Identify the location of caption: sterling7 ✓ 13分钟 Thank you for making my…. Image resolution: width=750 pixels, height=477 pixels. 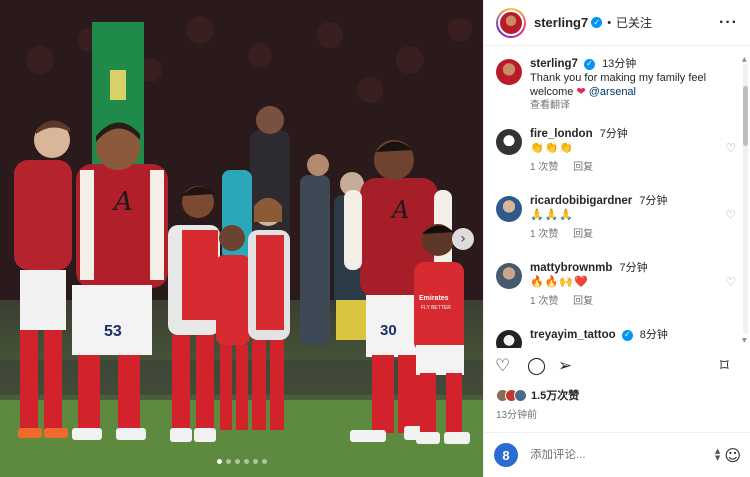
(618, 85).